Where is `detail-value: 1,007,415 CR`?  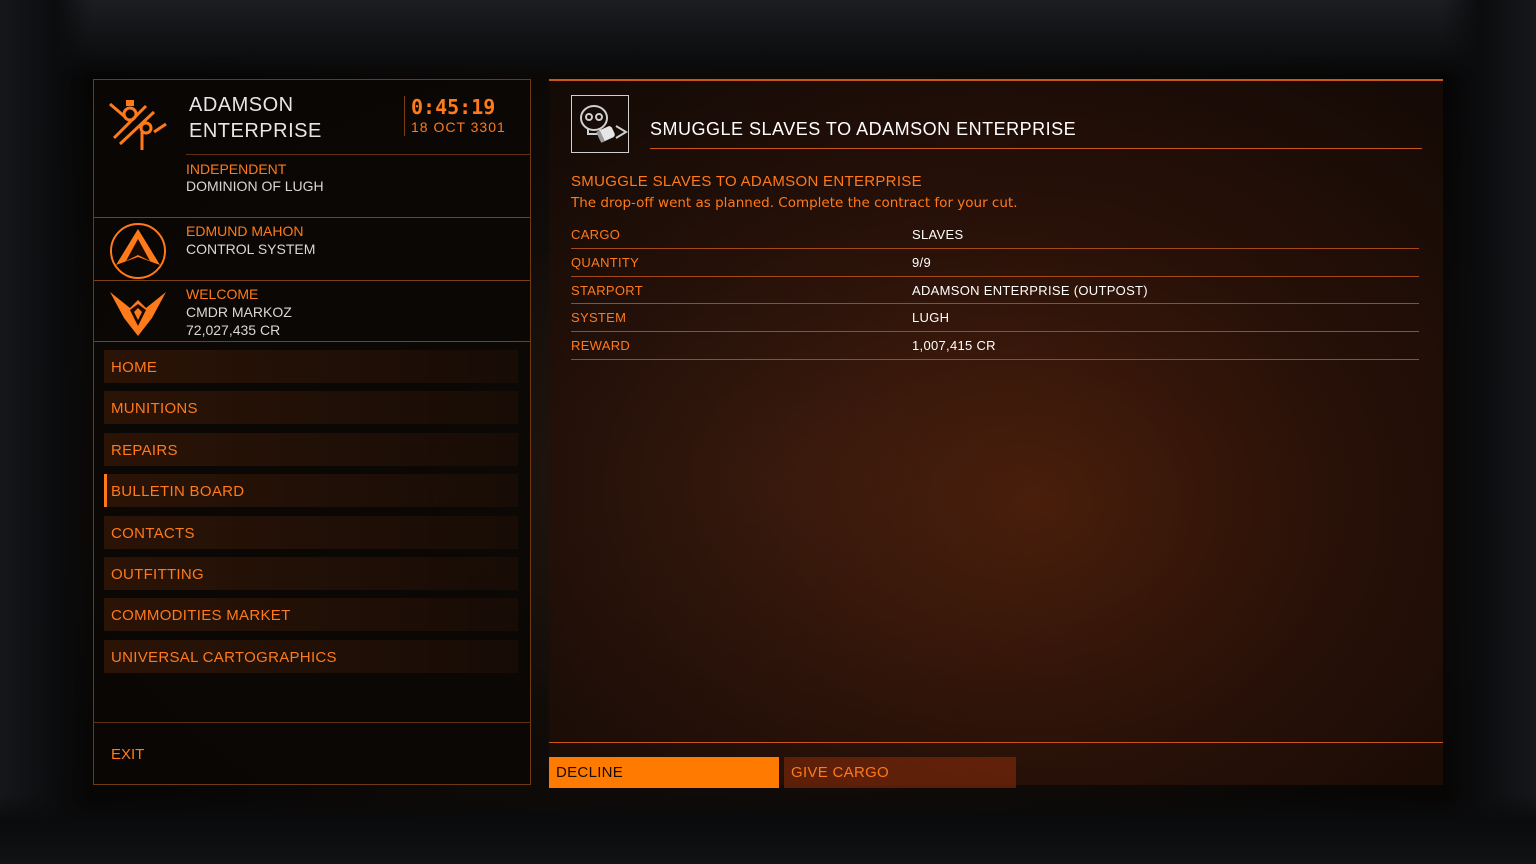
detail-value: 1,007,415 CR is located at coordinates (954, 346).